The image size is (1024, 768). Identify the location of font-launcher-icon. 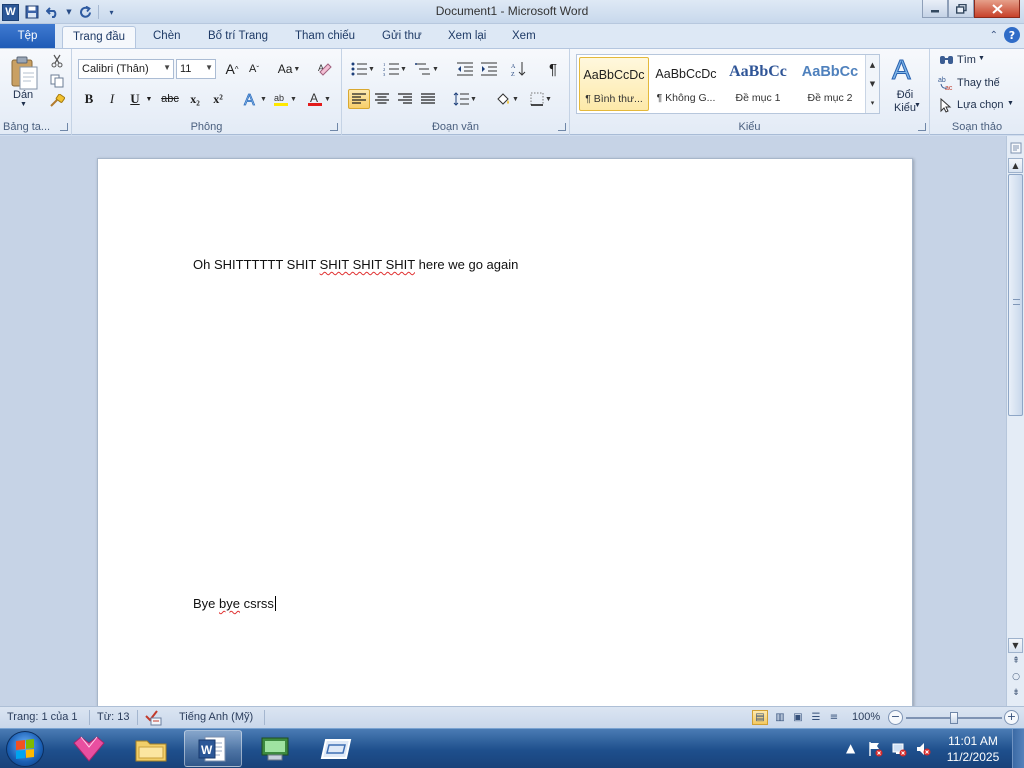
(334, 127).